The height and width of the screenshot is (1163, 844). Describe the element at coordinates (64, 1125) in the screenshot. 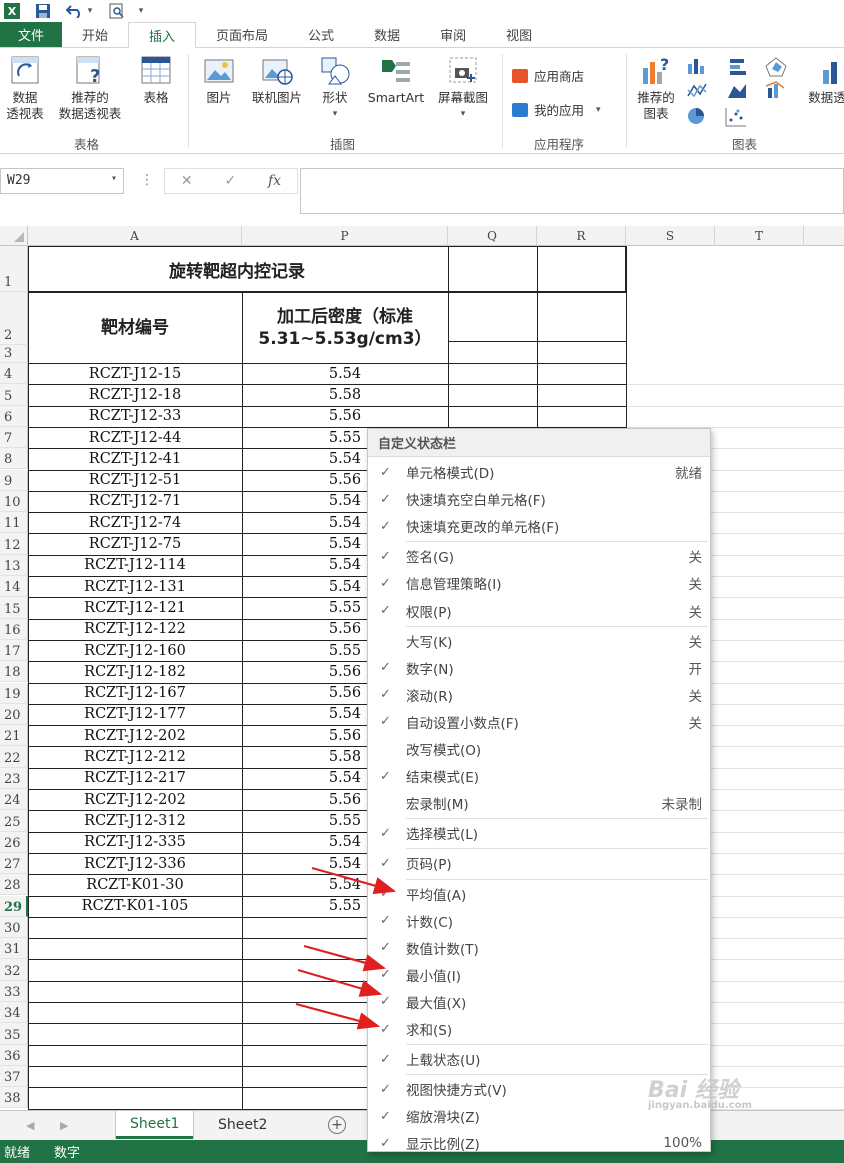

I see `sheet-next-icon: ▶` at that location.